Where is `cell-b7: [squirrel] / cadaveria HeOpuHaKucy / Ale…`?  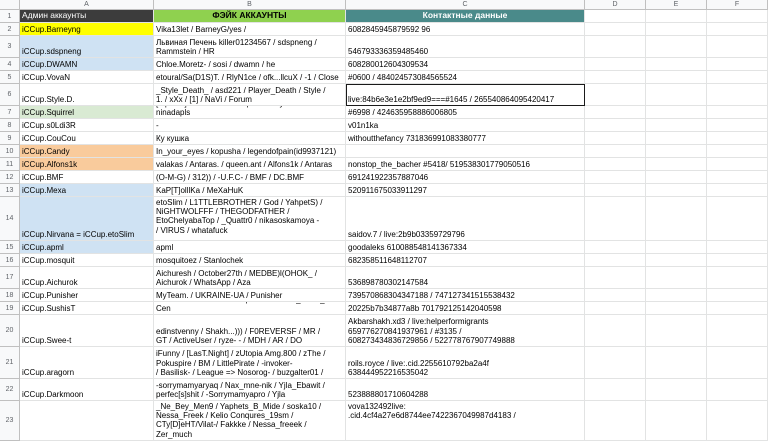
cell-b7: [squirrel] / cadaveria HeOpuHaKucy / Ale… is located at coordinates (250, 112).